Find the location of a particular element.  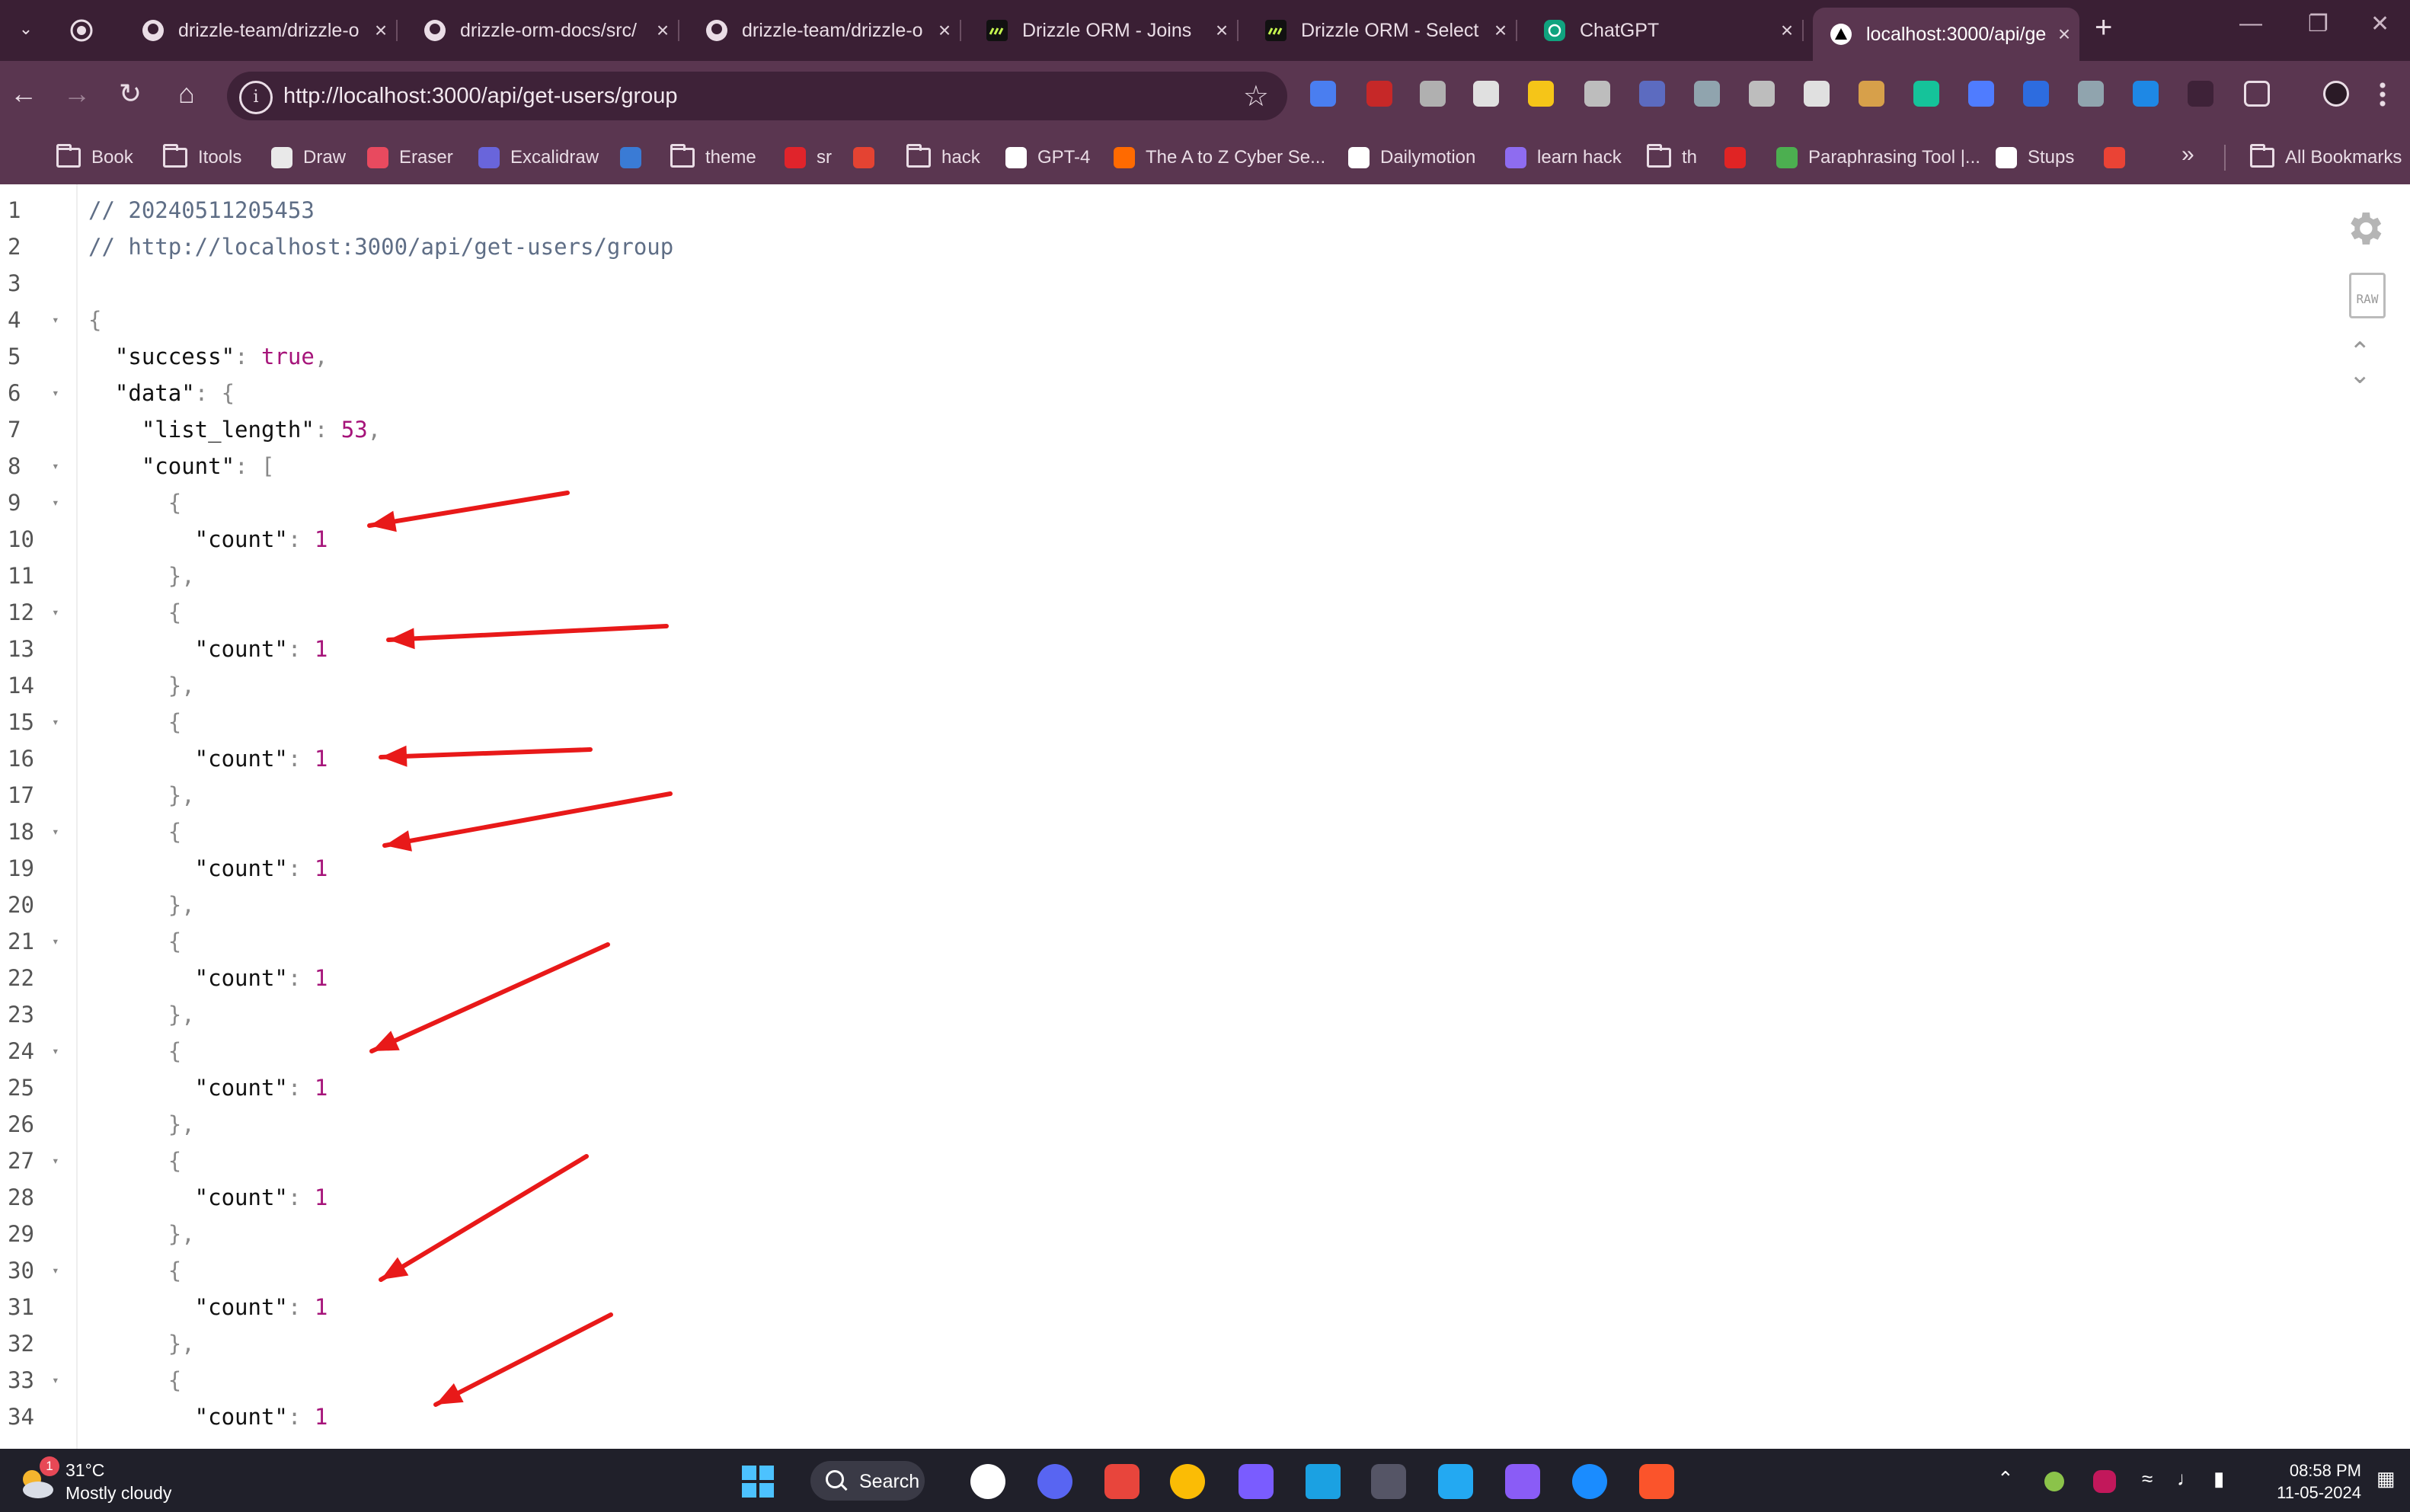

tray-overflow-icon: ⌃ is located at coordinates (2005, 1479).